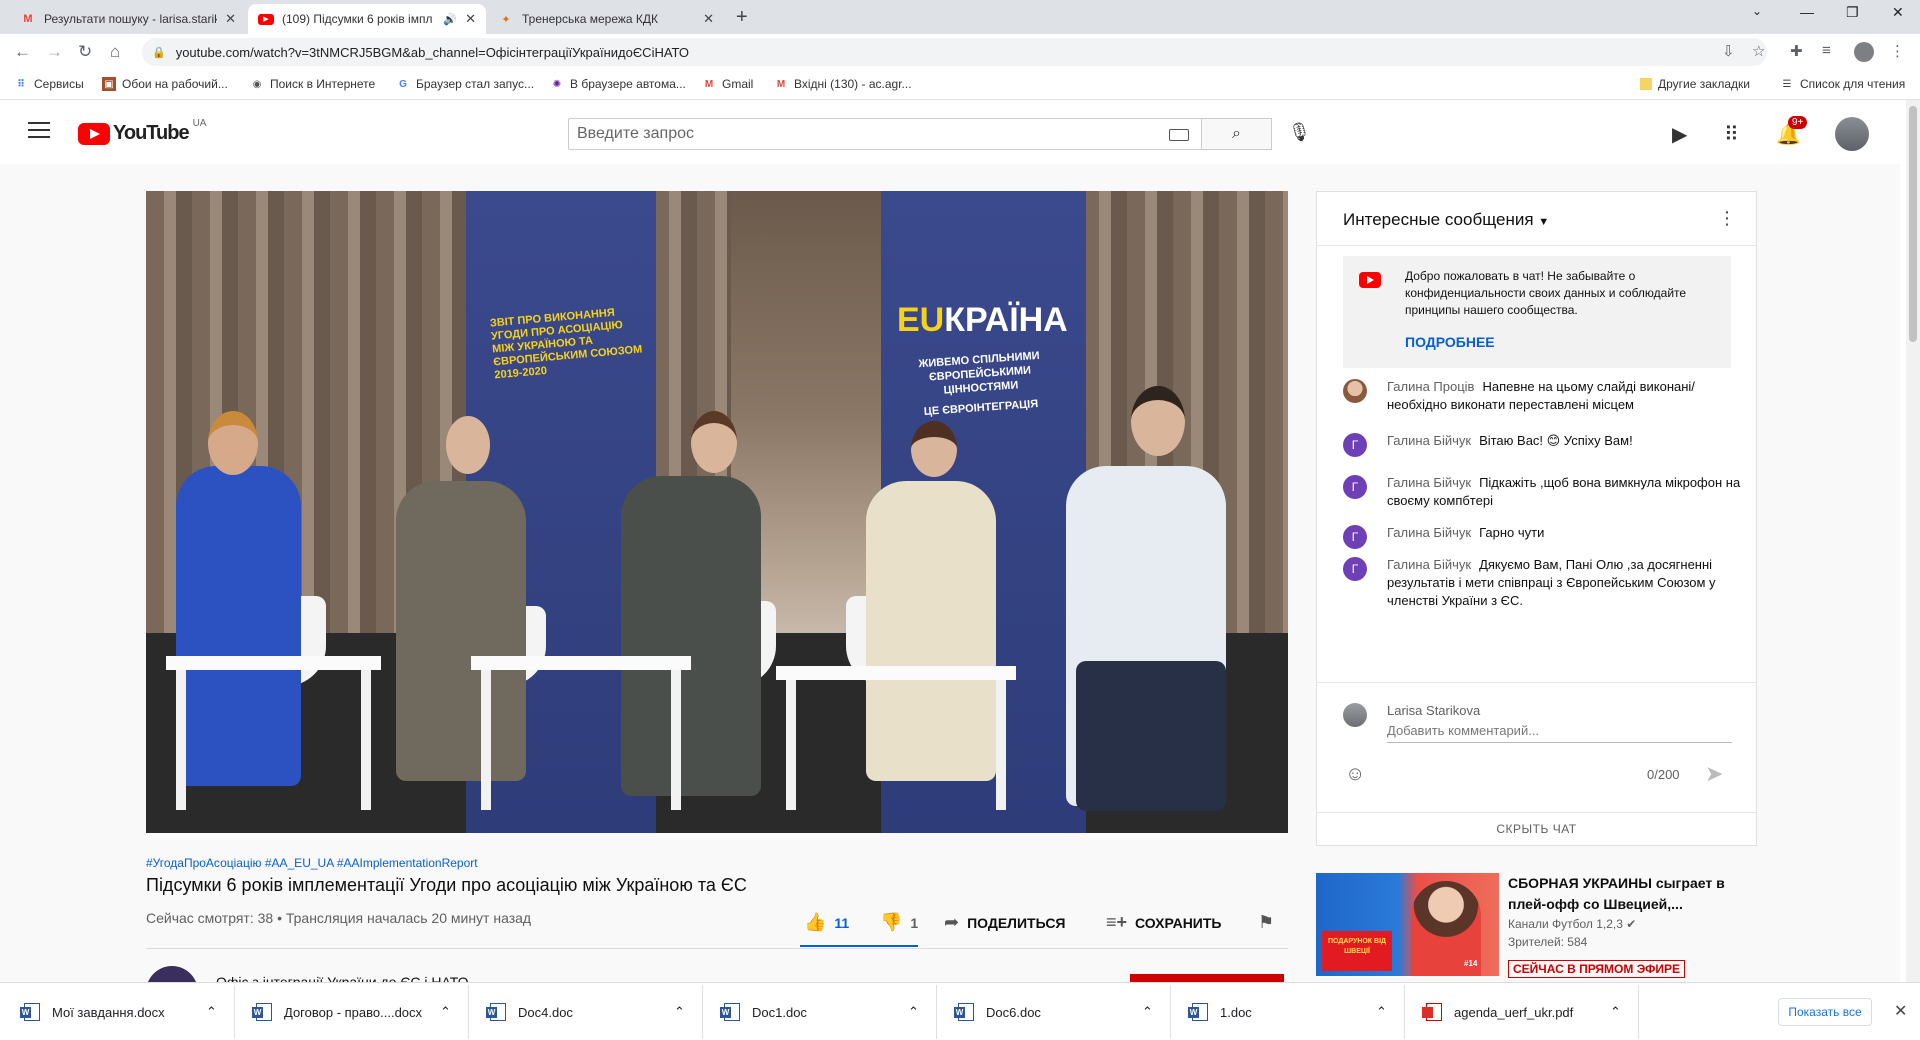 The image size is (1920, 1040). Describe the element at coordinates (54, 52) in the screenshot. I see `forward-arrow-icon: →` at that location.